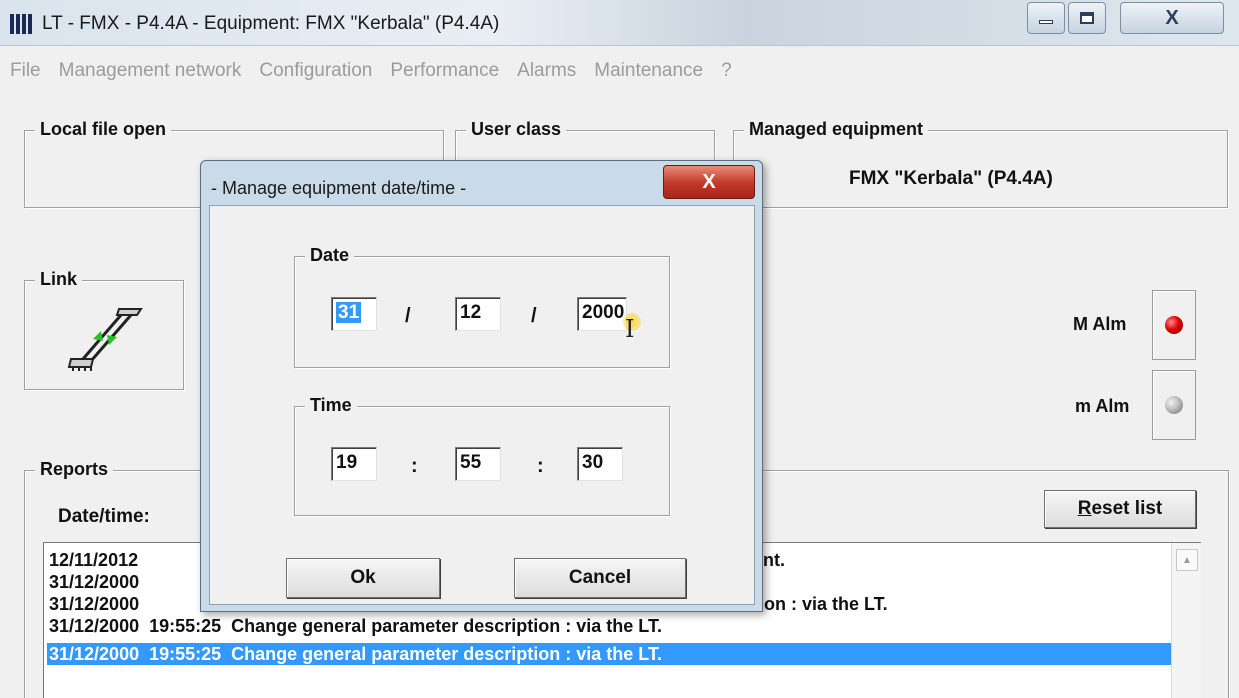 This screenshot has height=698, width=1239. I want to click on text-cursor-icon: I, so click(630, 329).